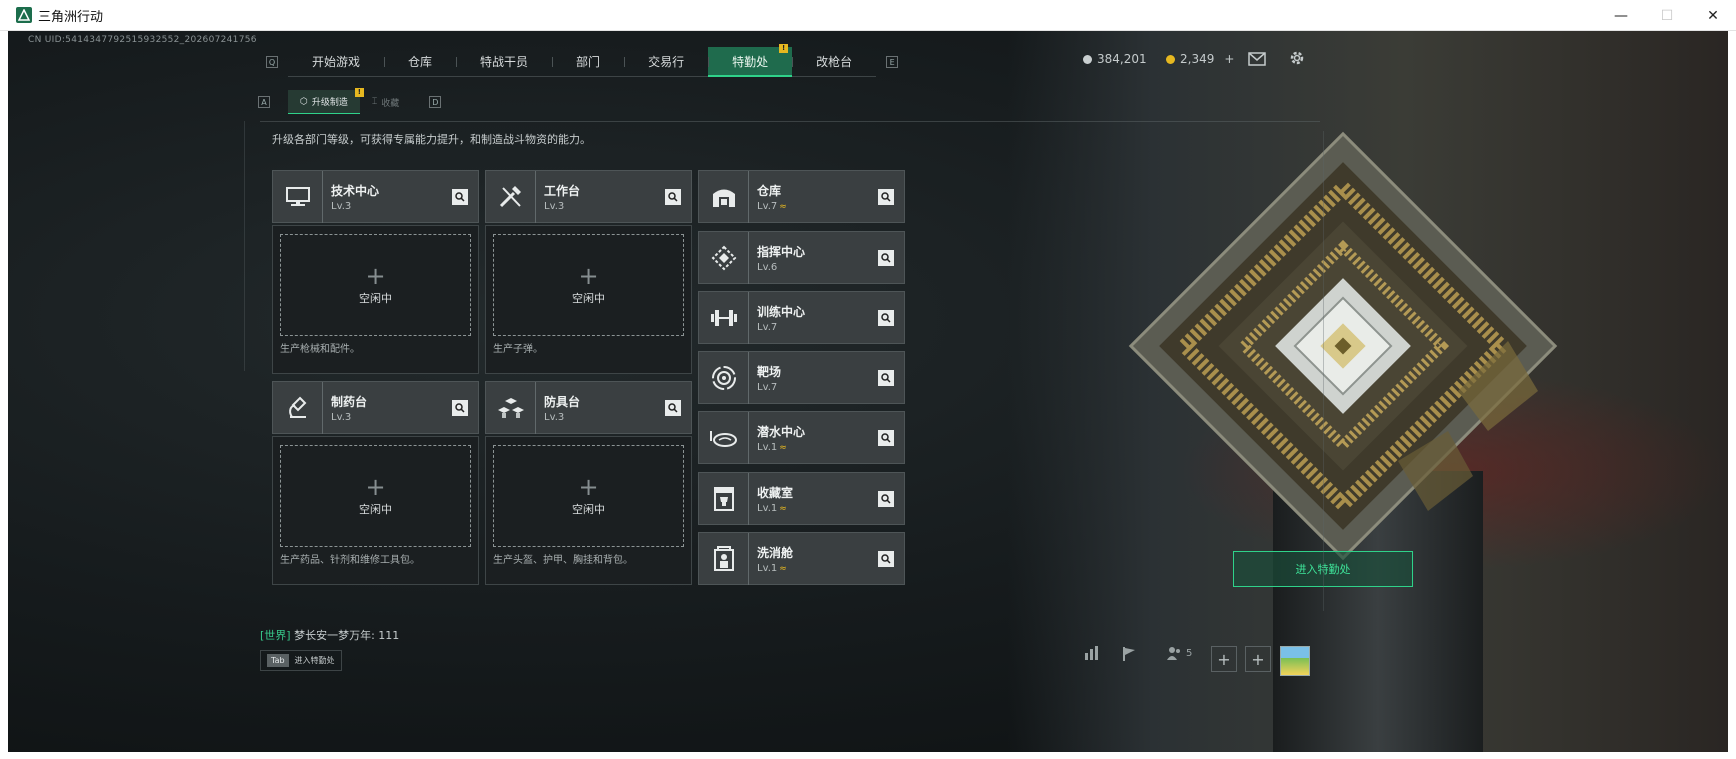  What do you see at coordinates (1189, 653) in the screenshot?
I see `team-count: 5` at bounding box center [1189, 653].